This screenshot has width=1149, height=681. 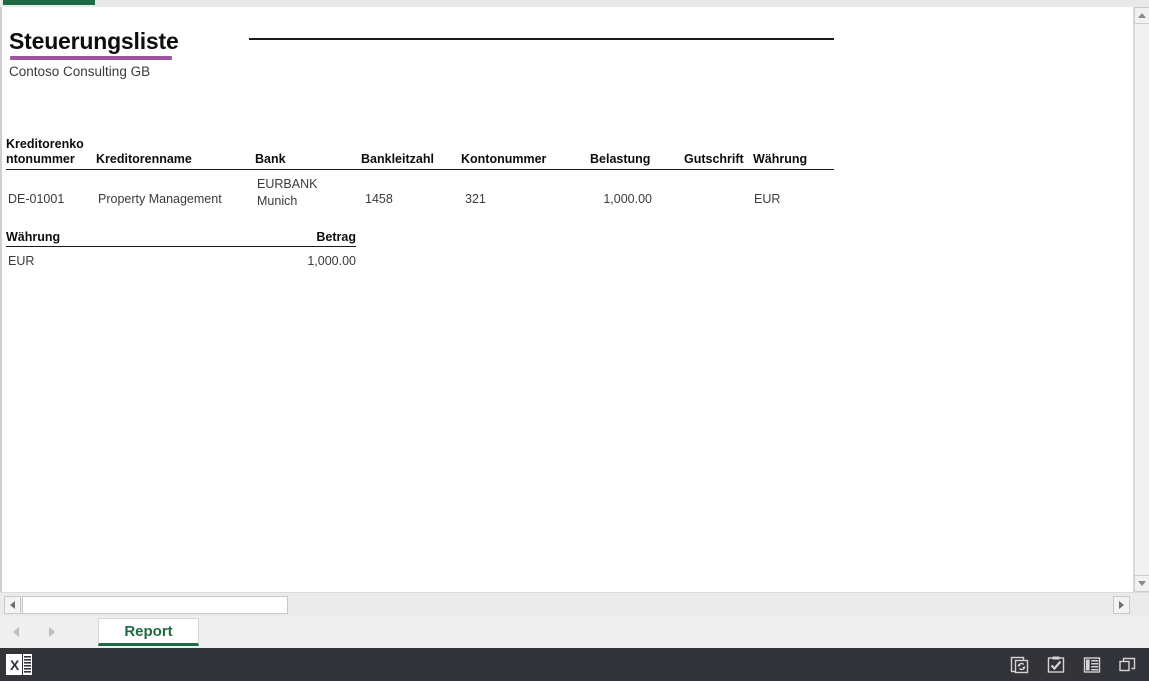 I want to click on chevron-left-icon, so click(x=12, y=605).